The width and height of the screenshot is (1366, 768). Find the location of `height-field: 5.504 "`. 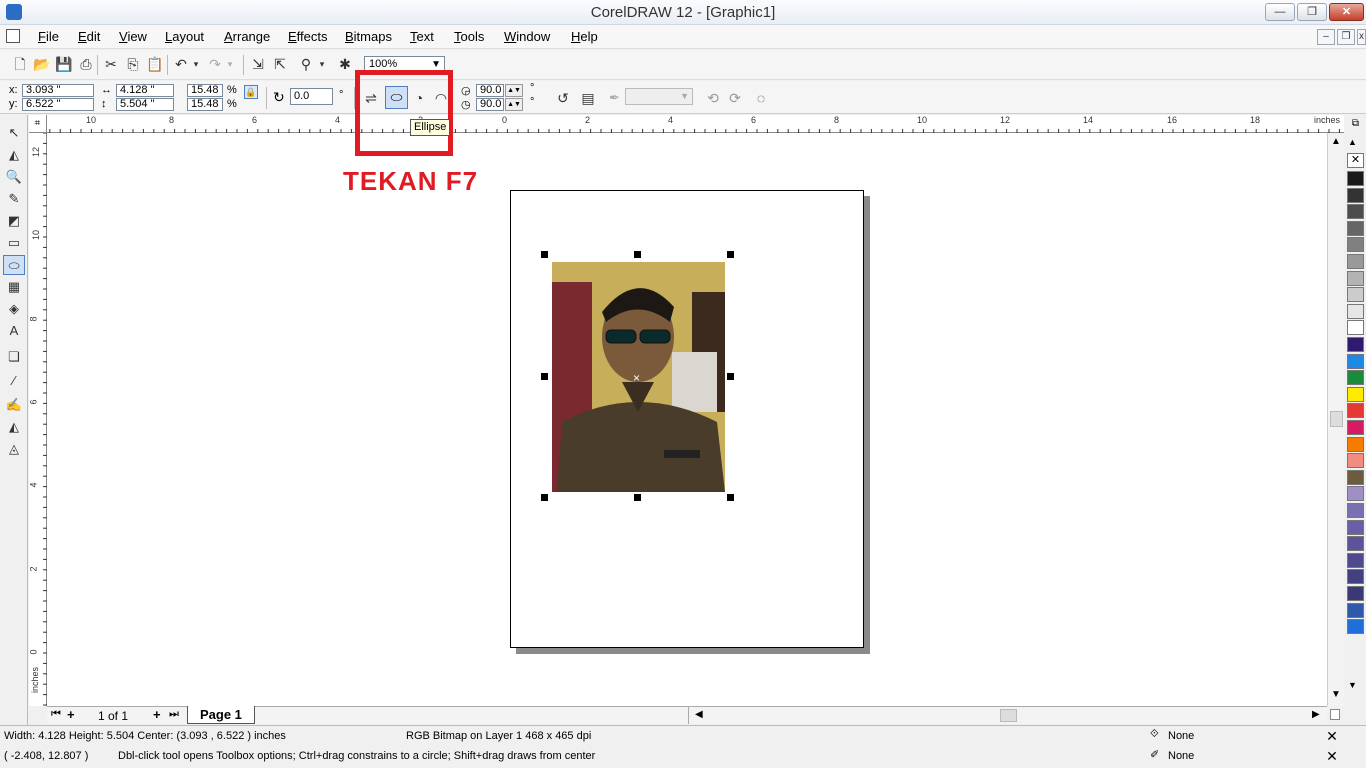

height-field: 5.504 " is located at coordinates (145, 104).